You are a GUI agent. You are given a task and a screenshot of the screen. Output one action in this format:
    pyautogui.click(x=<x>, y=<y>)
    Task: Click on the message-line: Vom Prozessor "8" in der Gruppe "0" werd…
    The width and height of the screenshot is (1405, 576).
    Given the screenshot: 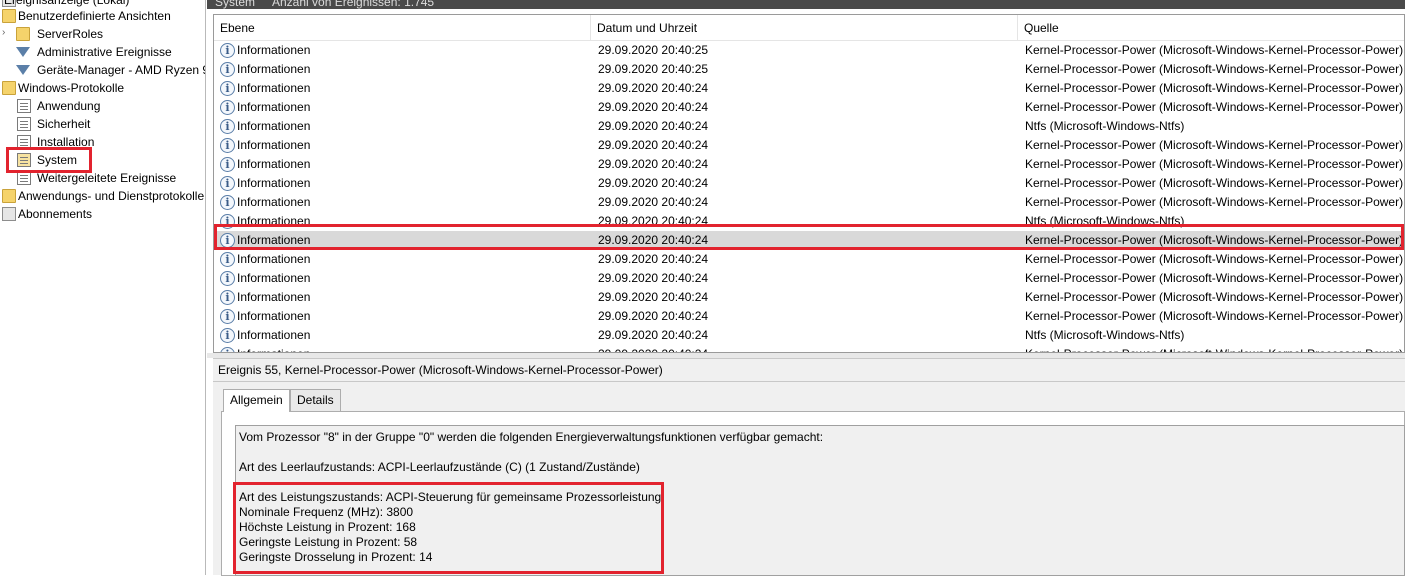 What is the action you would take?
    pyautogui.click(x=531, y=437)
    